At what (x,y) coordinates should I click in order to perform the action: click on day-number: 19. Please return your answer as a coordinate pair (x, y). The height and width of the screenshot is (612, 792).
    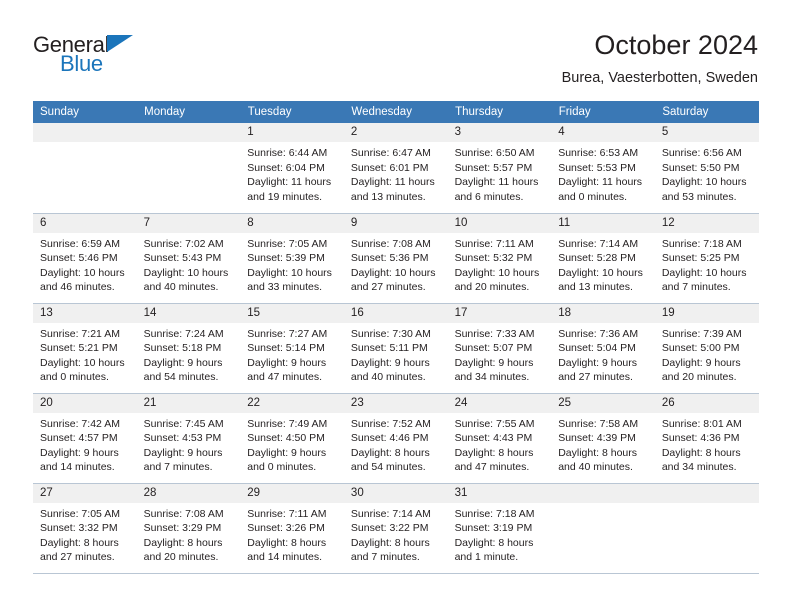
    Looking at the image, I should click on (706, 313).